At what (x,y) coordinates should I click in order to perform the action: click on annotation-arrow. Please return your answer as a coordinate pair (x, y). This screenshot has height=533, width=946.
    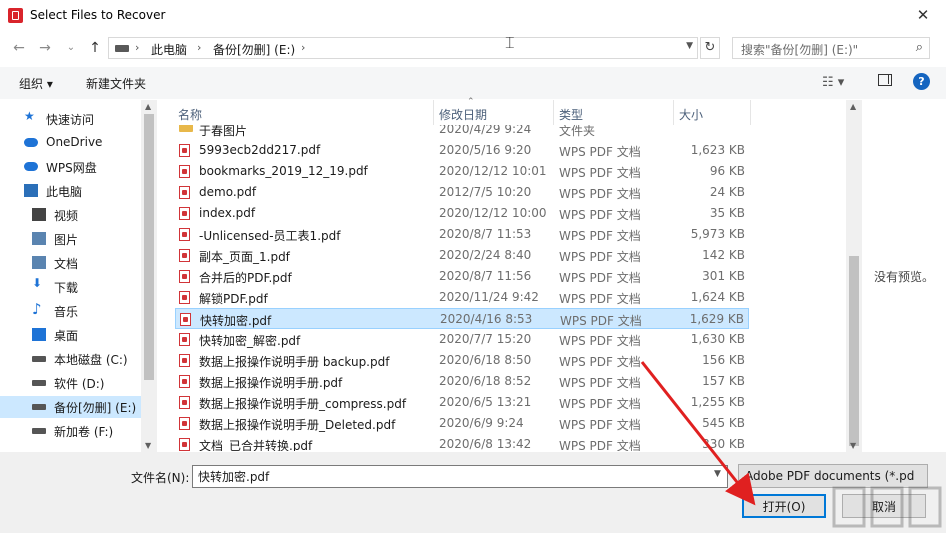
    Looking at the image, I should click on (698, 433).